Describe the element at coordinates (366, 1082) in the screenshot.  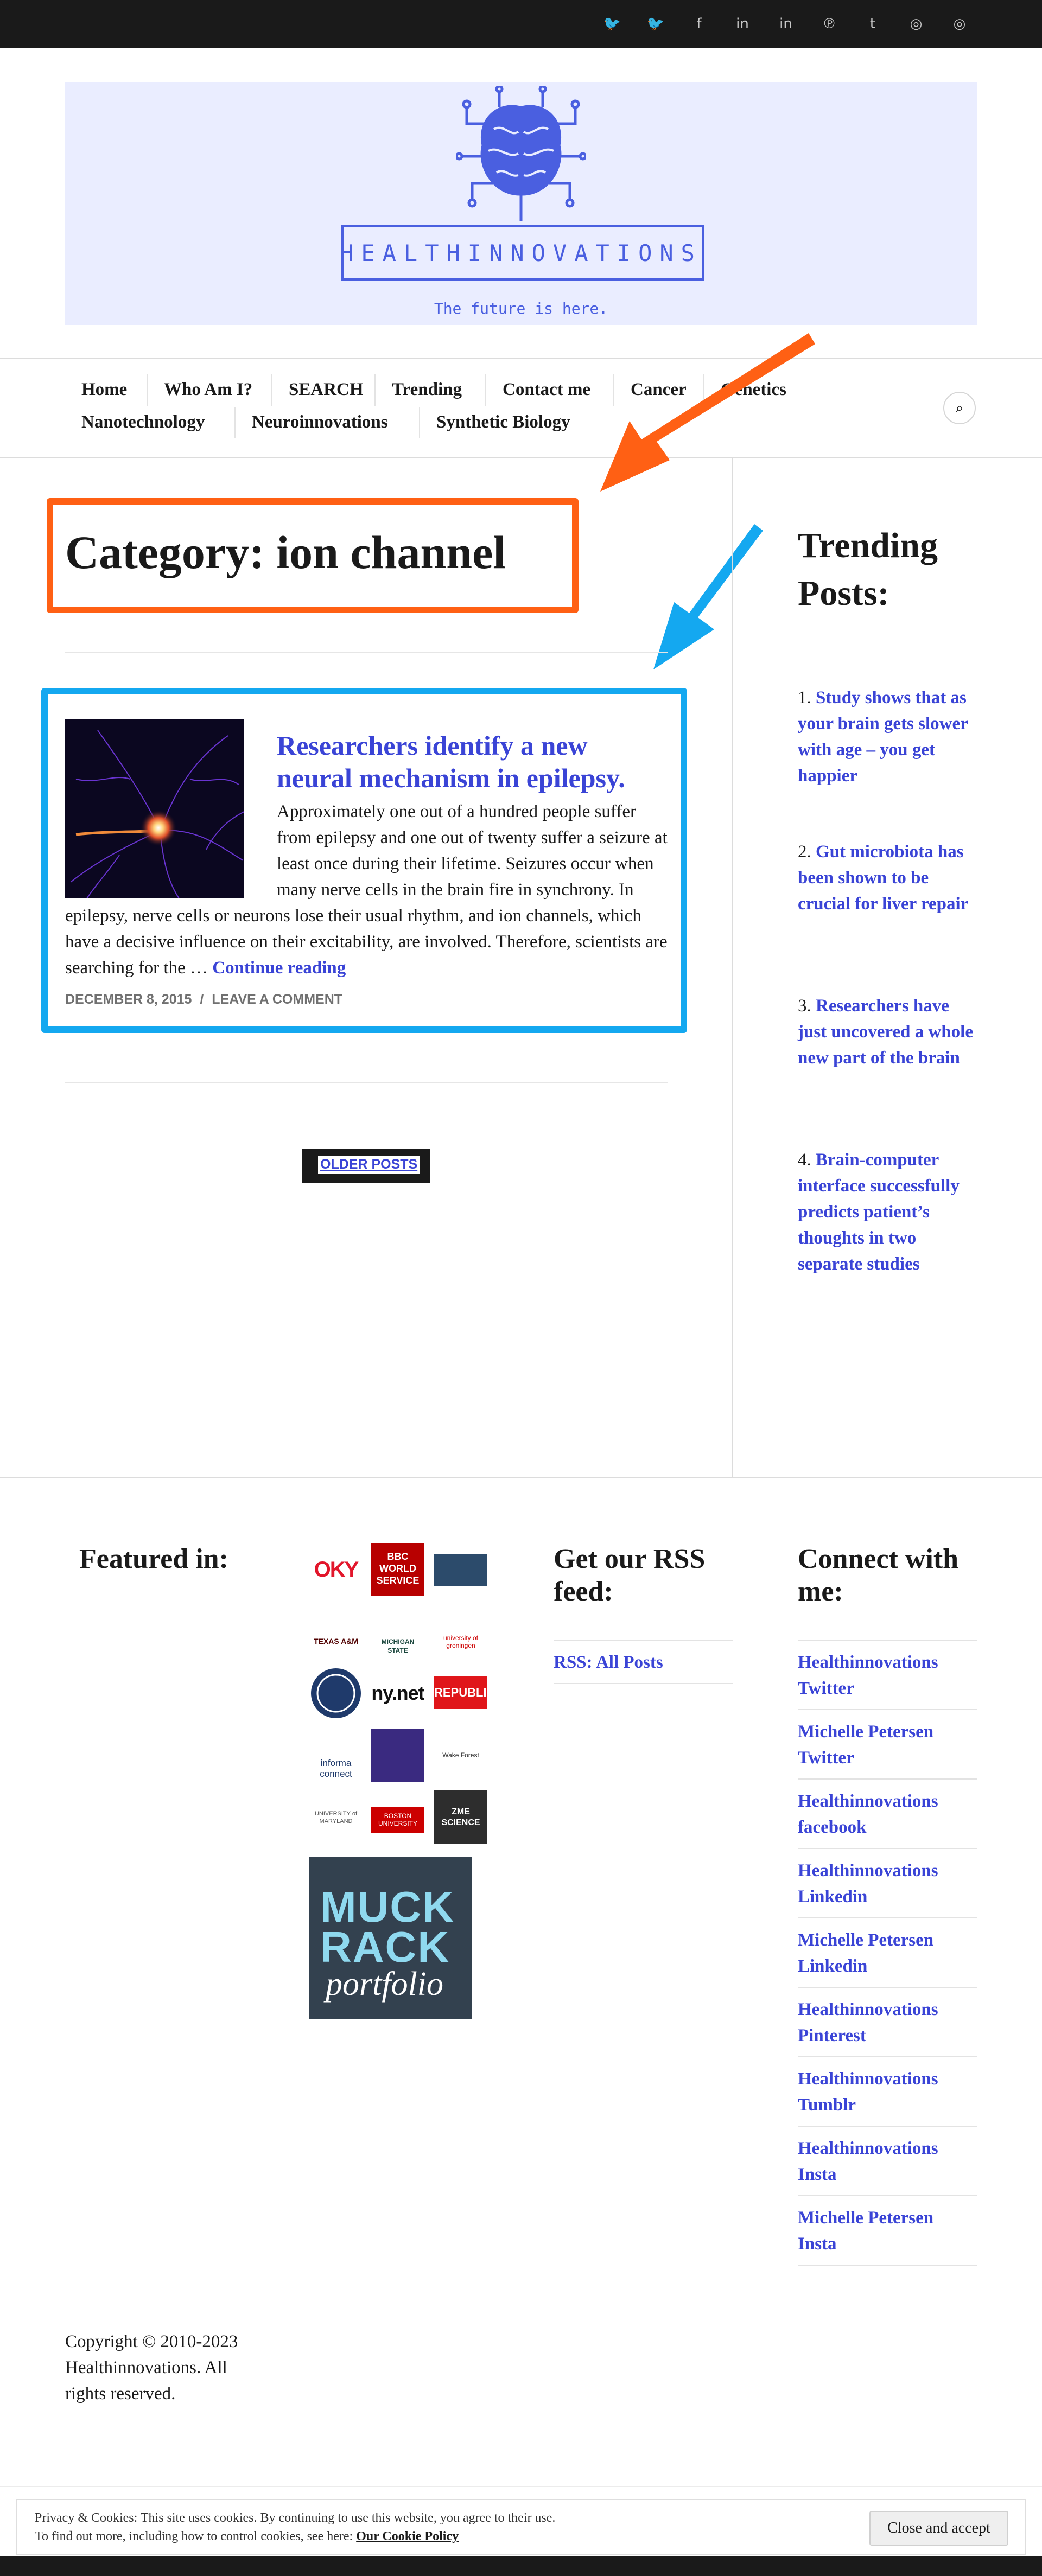
I see `post-divider` at that location.